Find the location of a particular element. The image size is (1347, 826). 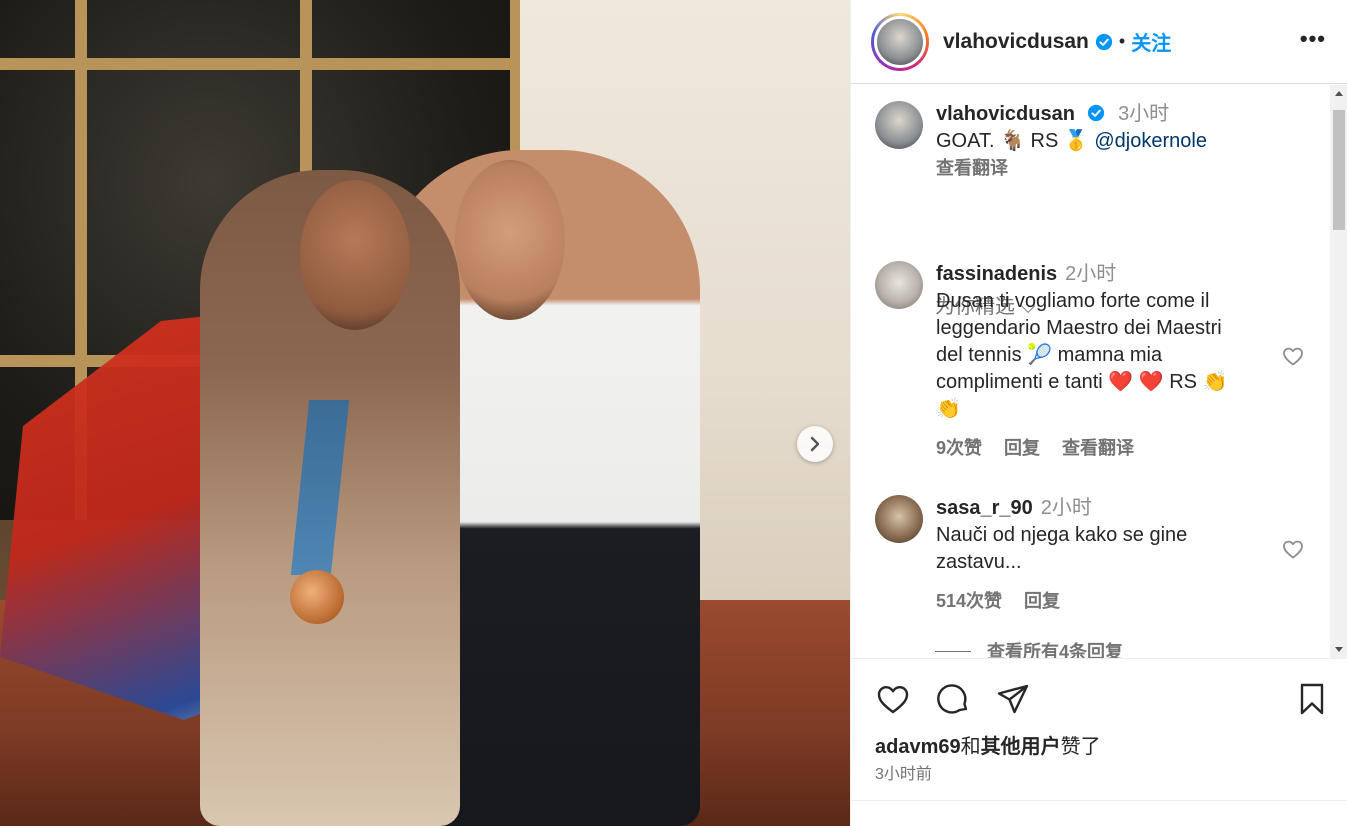

scroll-down-icon is located at coordinates (1339, 650).